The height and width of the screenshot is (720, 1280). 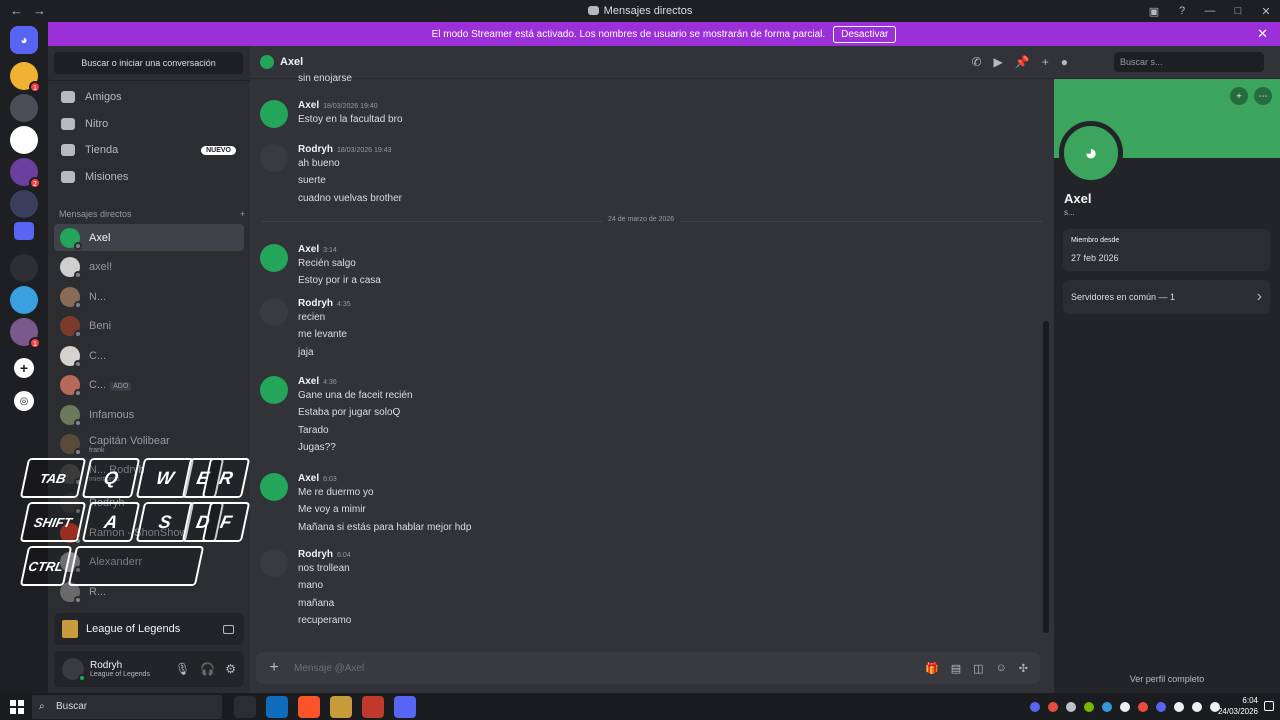 What do you see at coordinates (230, 669) in the screenshot?
I see `settings-gear-icon: ⚙` at bounding box center [230, 669].